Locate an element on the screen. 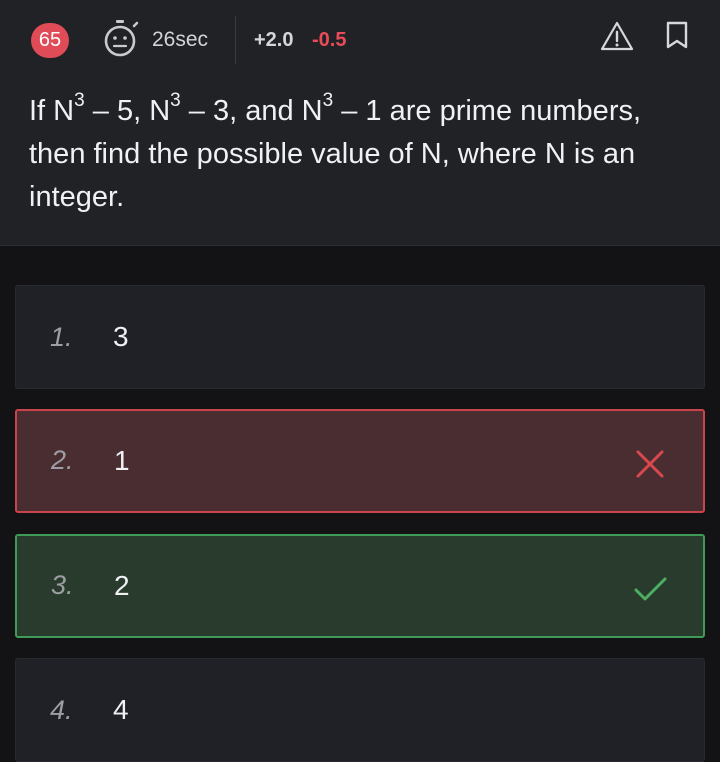  option-number: 4. is located at coordinates (61, 710).